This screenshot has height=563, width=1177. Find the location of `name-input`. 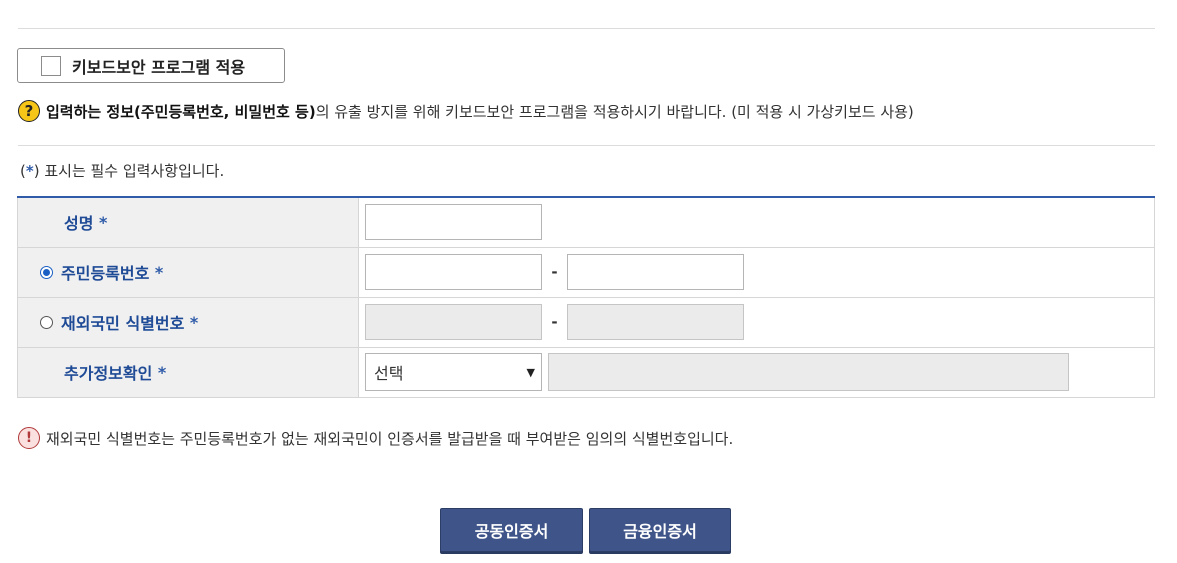

name-input is located at coordinates (453, 222).